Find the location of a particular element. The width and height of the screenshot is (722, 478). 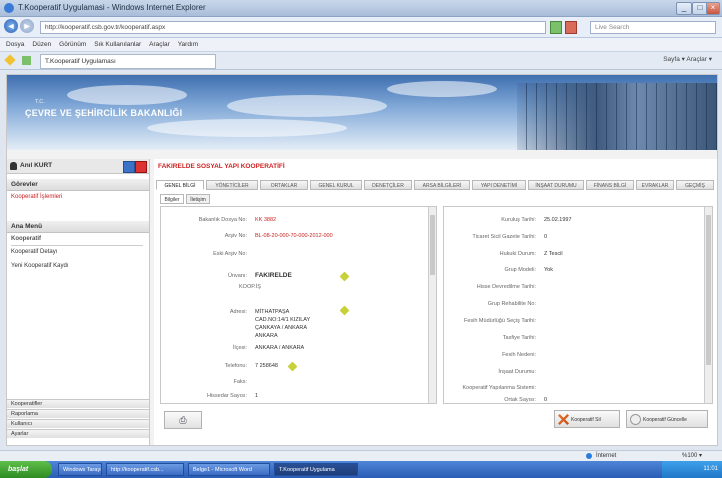

taskbar-item: Windows Tarayıcı is located at coordinates (80, 469).